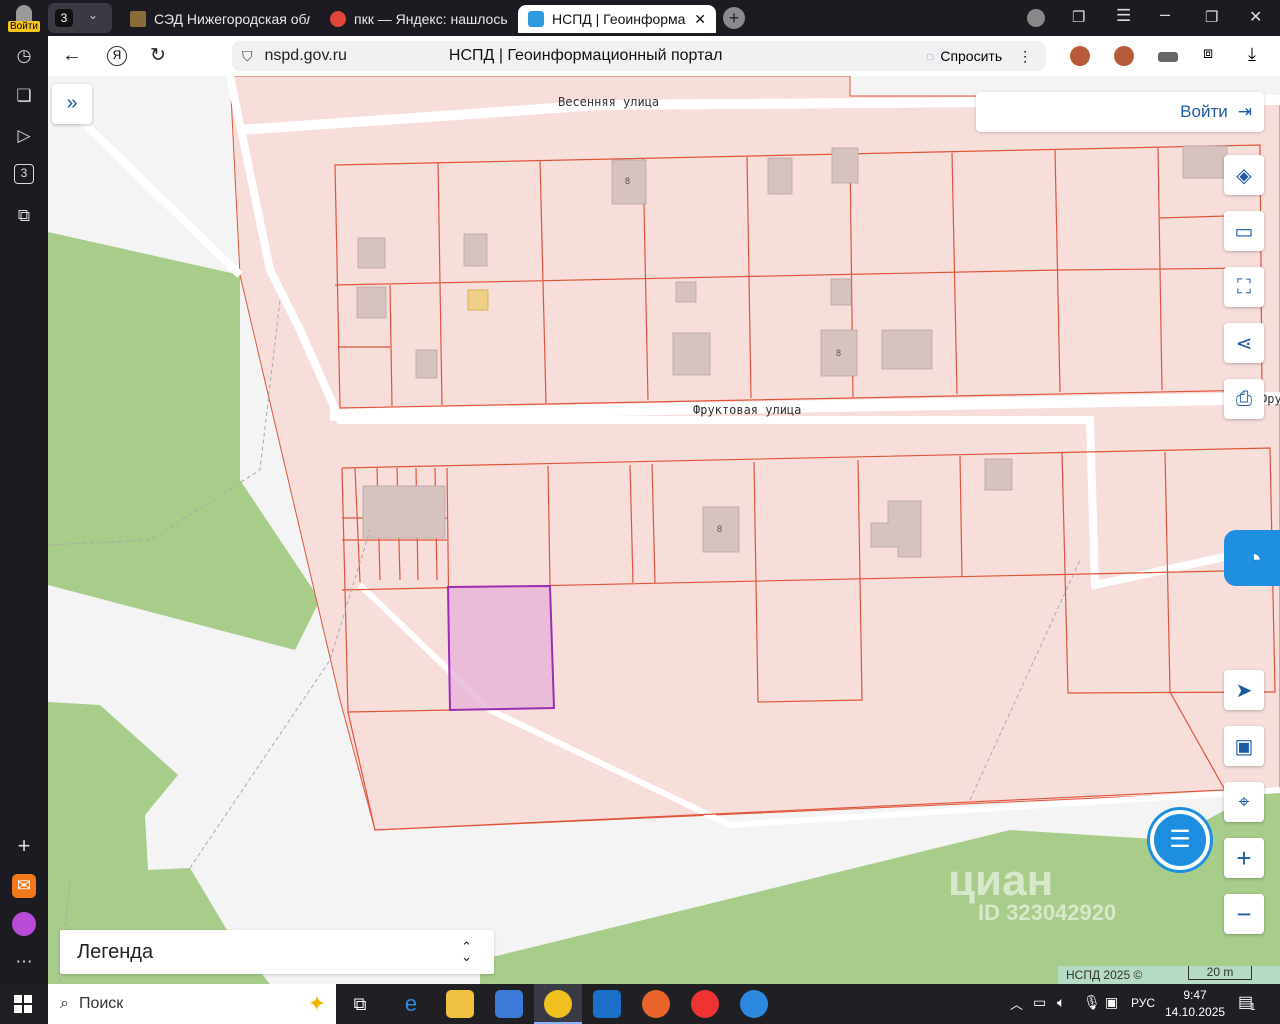  I want to click on task-view-icon: ⧉, so click(360, 1004).